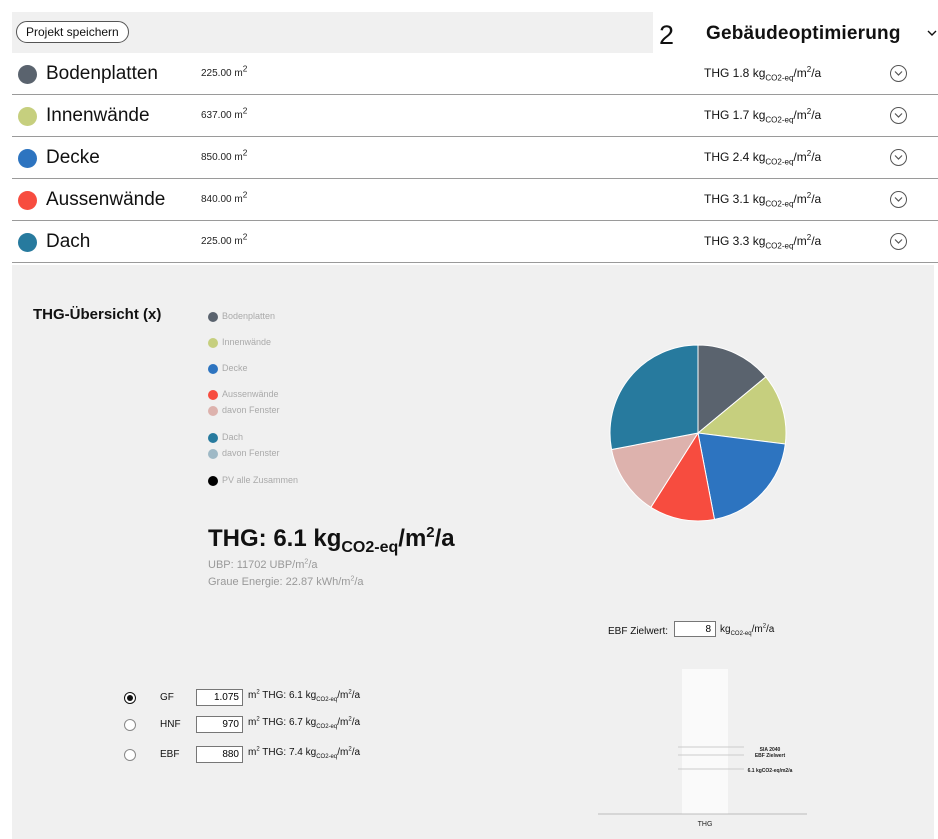 This screenshot has height=839, width=938. I want to click on bar-axis-label: THG, so click(705, 824).